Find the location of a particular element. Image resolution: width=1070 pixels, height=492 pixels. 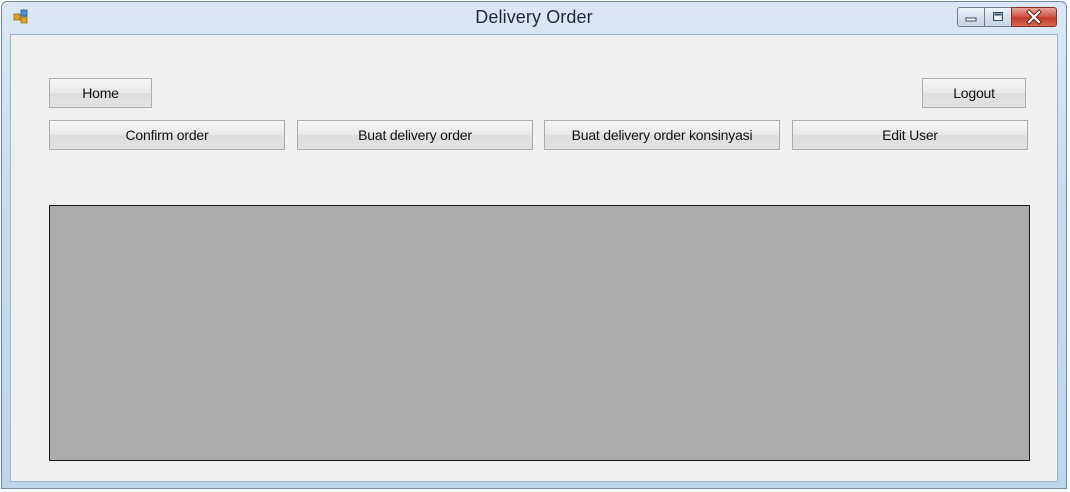

close-button is located at coordinates (1034, 17).